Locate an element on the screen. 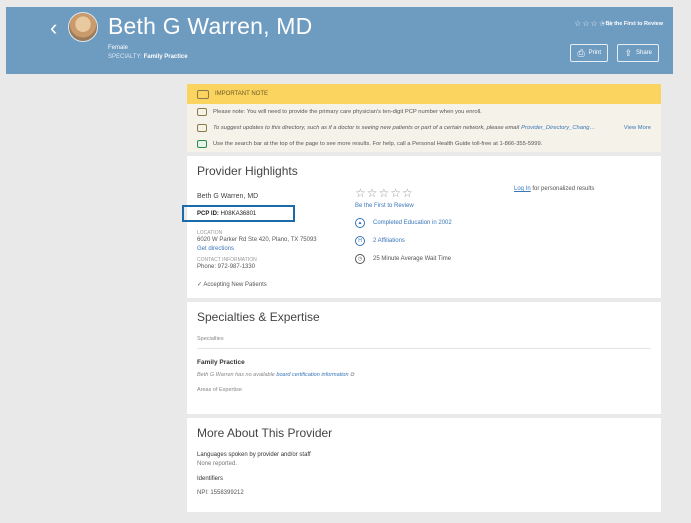 Image resolution: width=691 pixels, height=523 pixels. external-link-icon: ⧉ is located at coordinates (352, 375).